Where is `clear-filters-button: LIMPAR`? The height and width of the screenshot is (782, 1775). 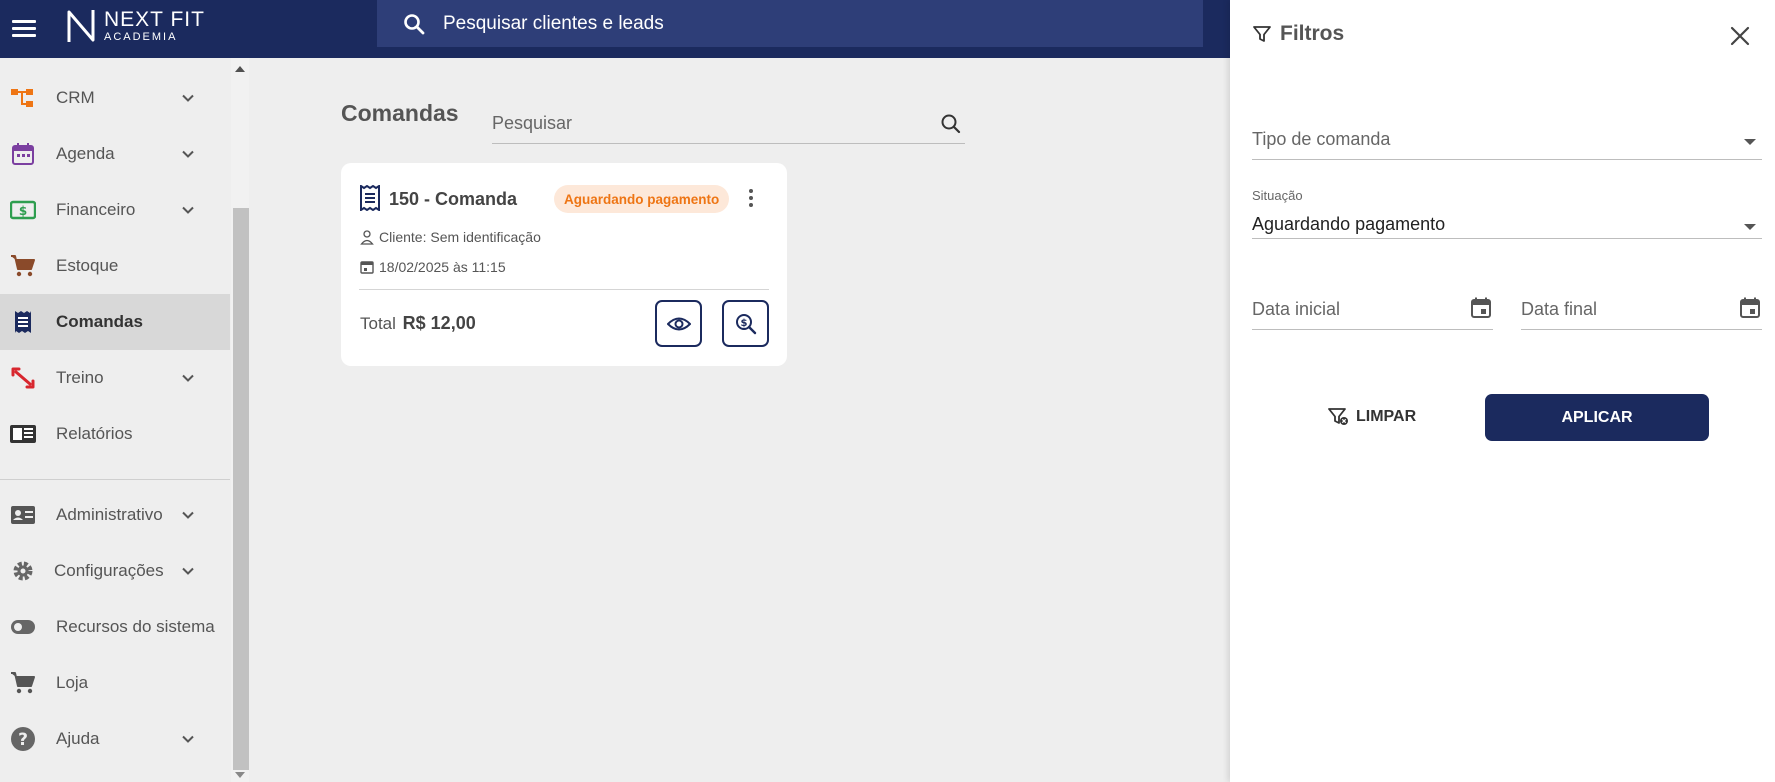
clear-filters-button: LIMPAR is located at coordinates (1372, 417).